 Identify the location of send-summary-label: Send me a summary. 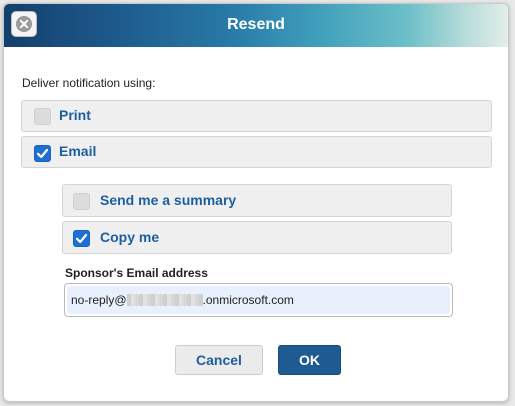
(168, 200).